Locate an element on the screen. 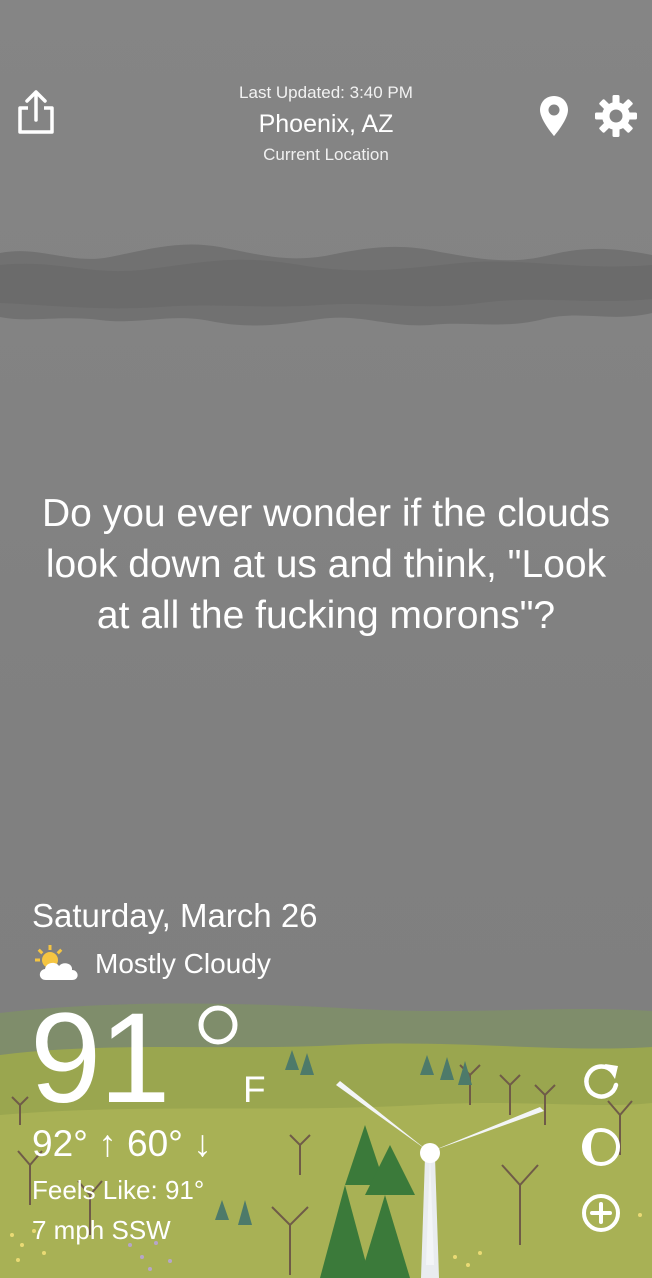 Image resolution: width=652 pixels, height=1278 pixels. condition-text: Mostly Cloudy is located at coordinates (183, 963).